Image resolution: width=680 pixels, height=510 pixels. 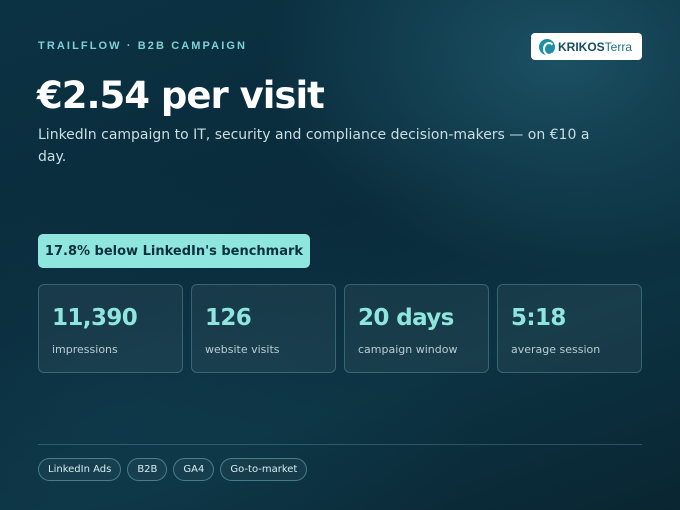 What do you see at coordinates (618, 46) in the screenshot?
I see `logo-suffix: Terra` at bounding box center [618, 46].